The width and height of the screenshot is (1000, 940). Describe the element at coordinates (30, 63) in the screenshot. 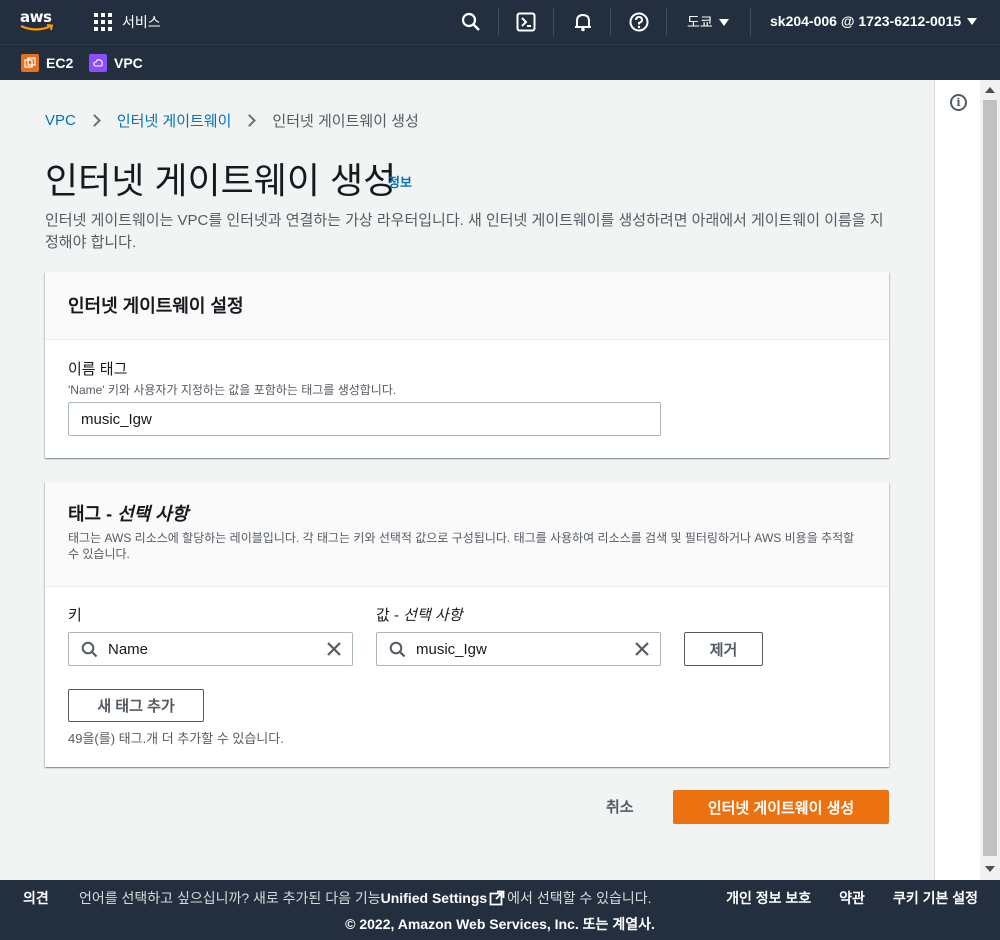

I see `ec2-icon` at that location.